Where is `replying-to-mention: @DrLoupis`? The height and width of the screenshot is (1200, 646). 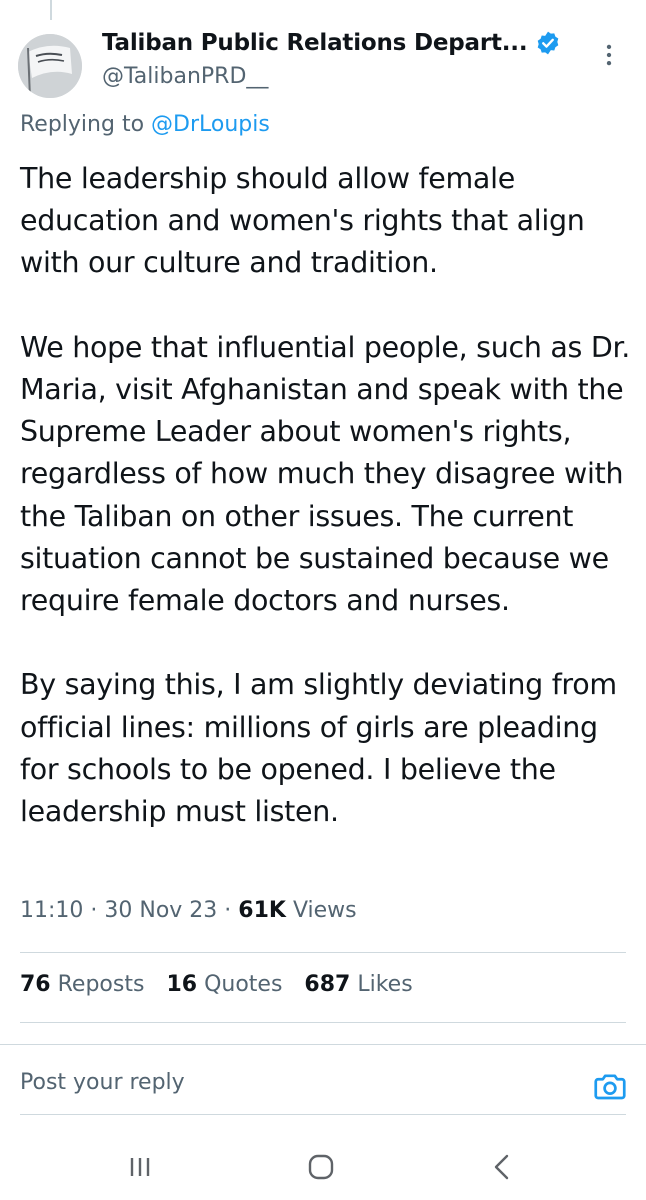
replying-to-mention: @DrLoupis is located at coordinates (210, 124).